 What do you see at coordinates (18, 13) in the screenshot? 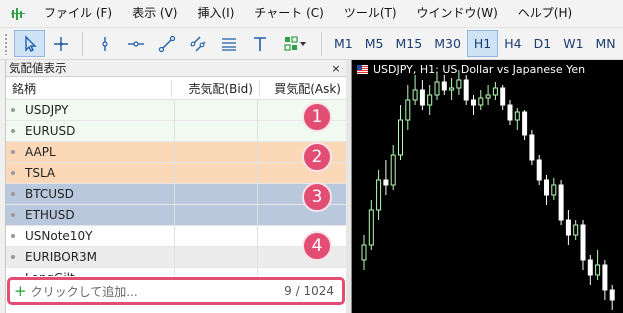
I see `app-logo-icon` at bounding box center [18, 13].